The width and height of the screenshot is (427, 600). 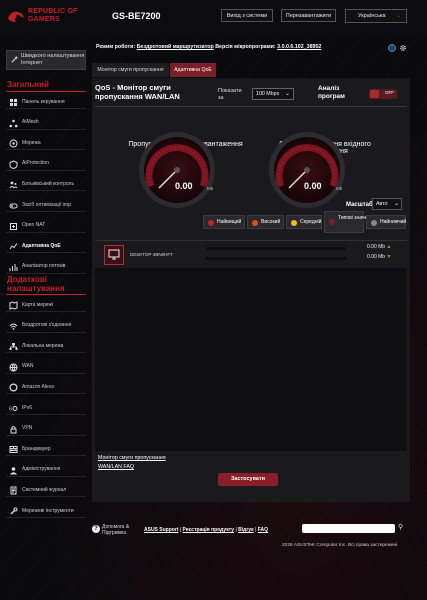 I want to click on sidebar-item-shield: AiProtection, so click(x=46, y=164).